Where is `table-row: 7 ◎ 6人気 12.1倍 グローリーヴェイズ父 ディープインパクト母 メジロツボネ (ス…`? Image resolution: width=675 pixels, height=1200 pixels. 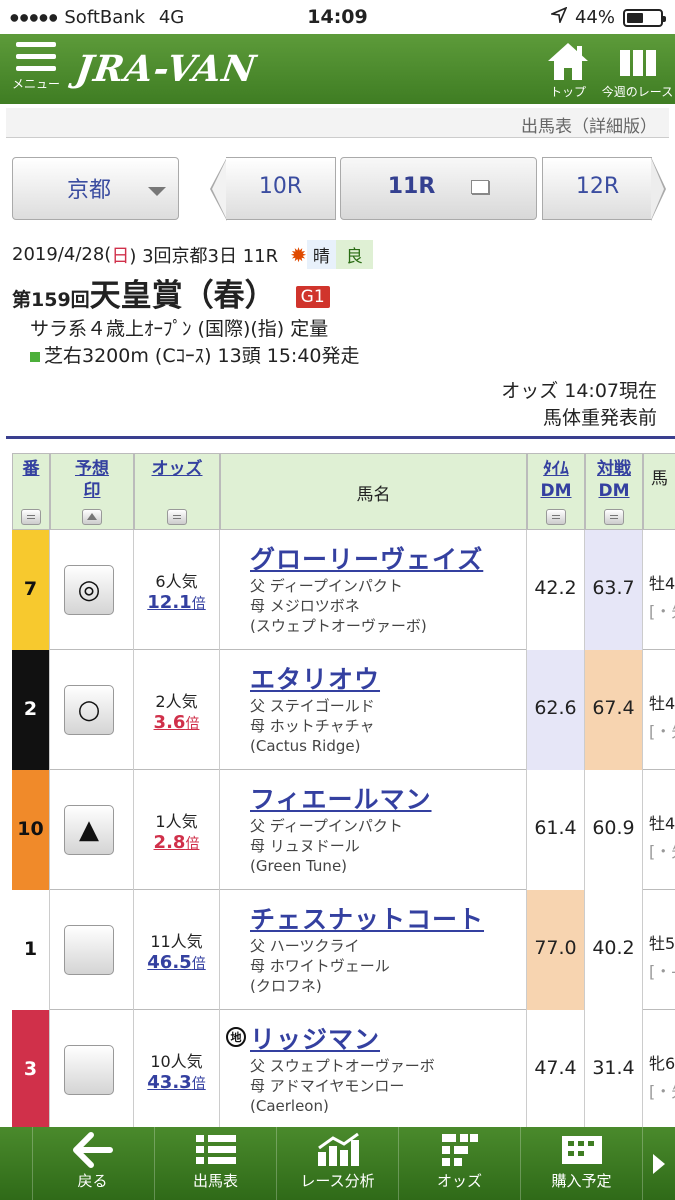
table-row: 7 ◎ 6人気 12.1倍 グローリーヴェイズ父 ディープインパクト母 メジロツボネ (ス… is located at coordinates (343, 590).